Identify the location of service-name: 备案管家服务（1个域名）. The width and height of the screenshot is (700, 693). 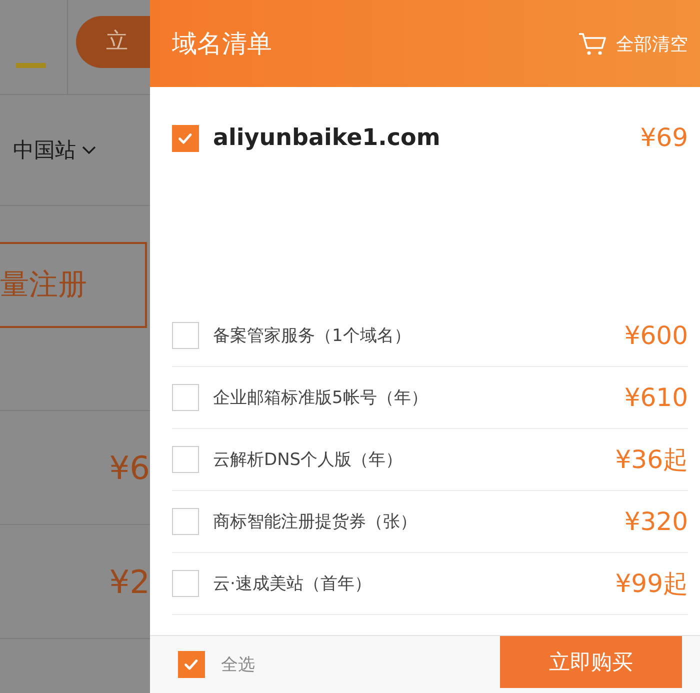
(312, 335).